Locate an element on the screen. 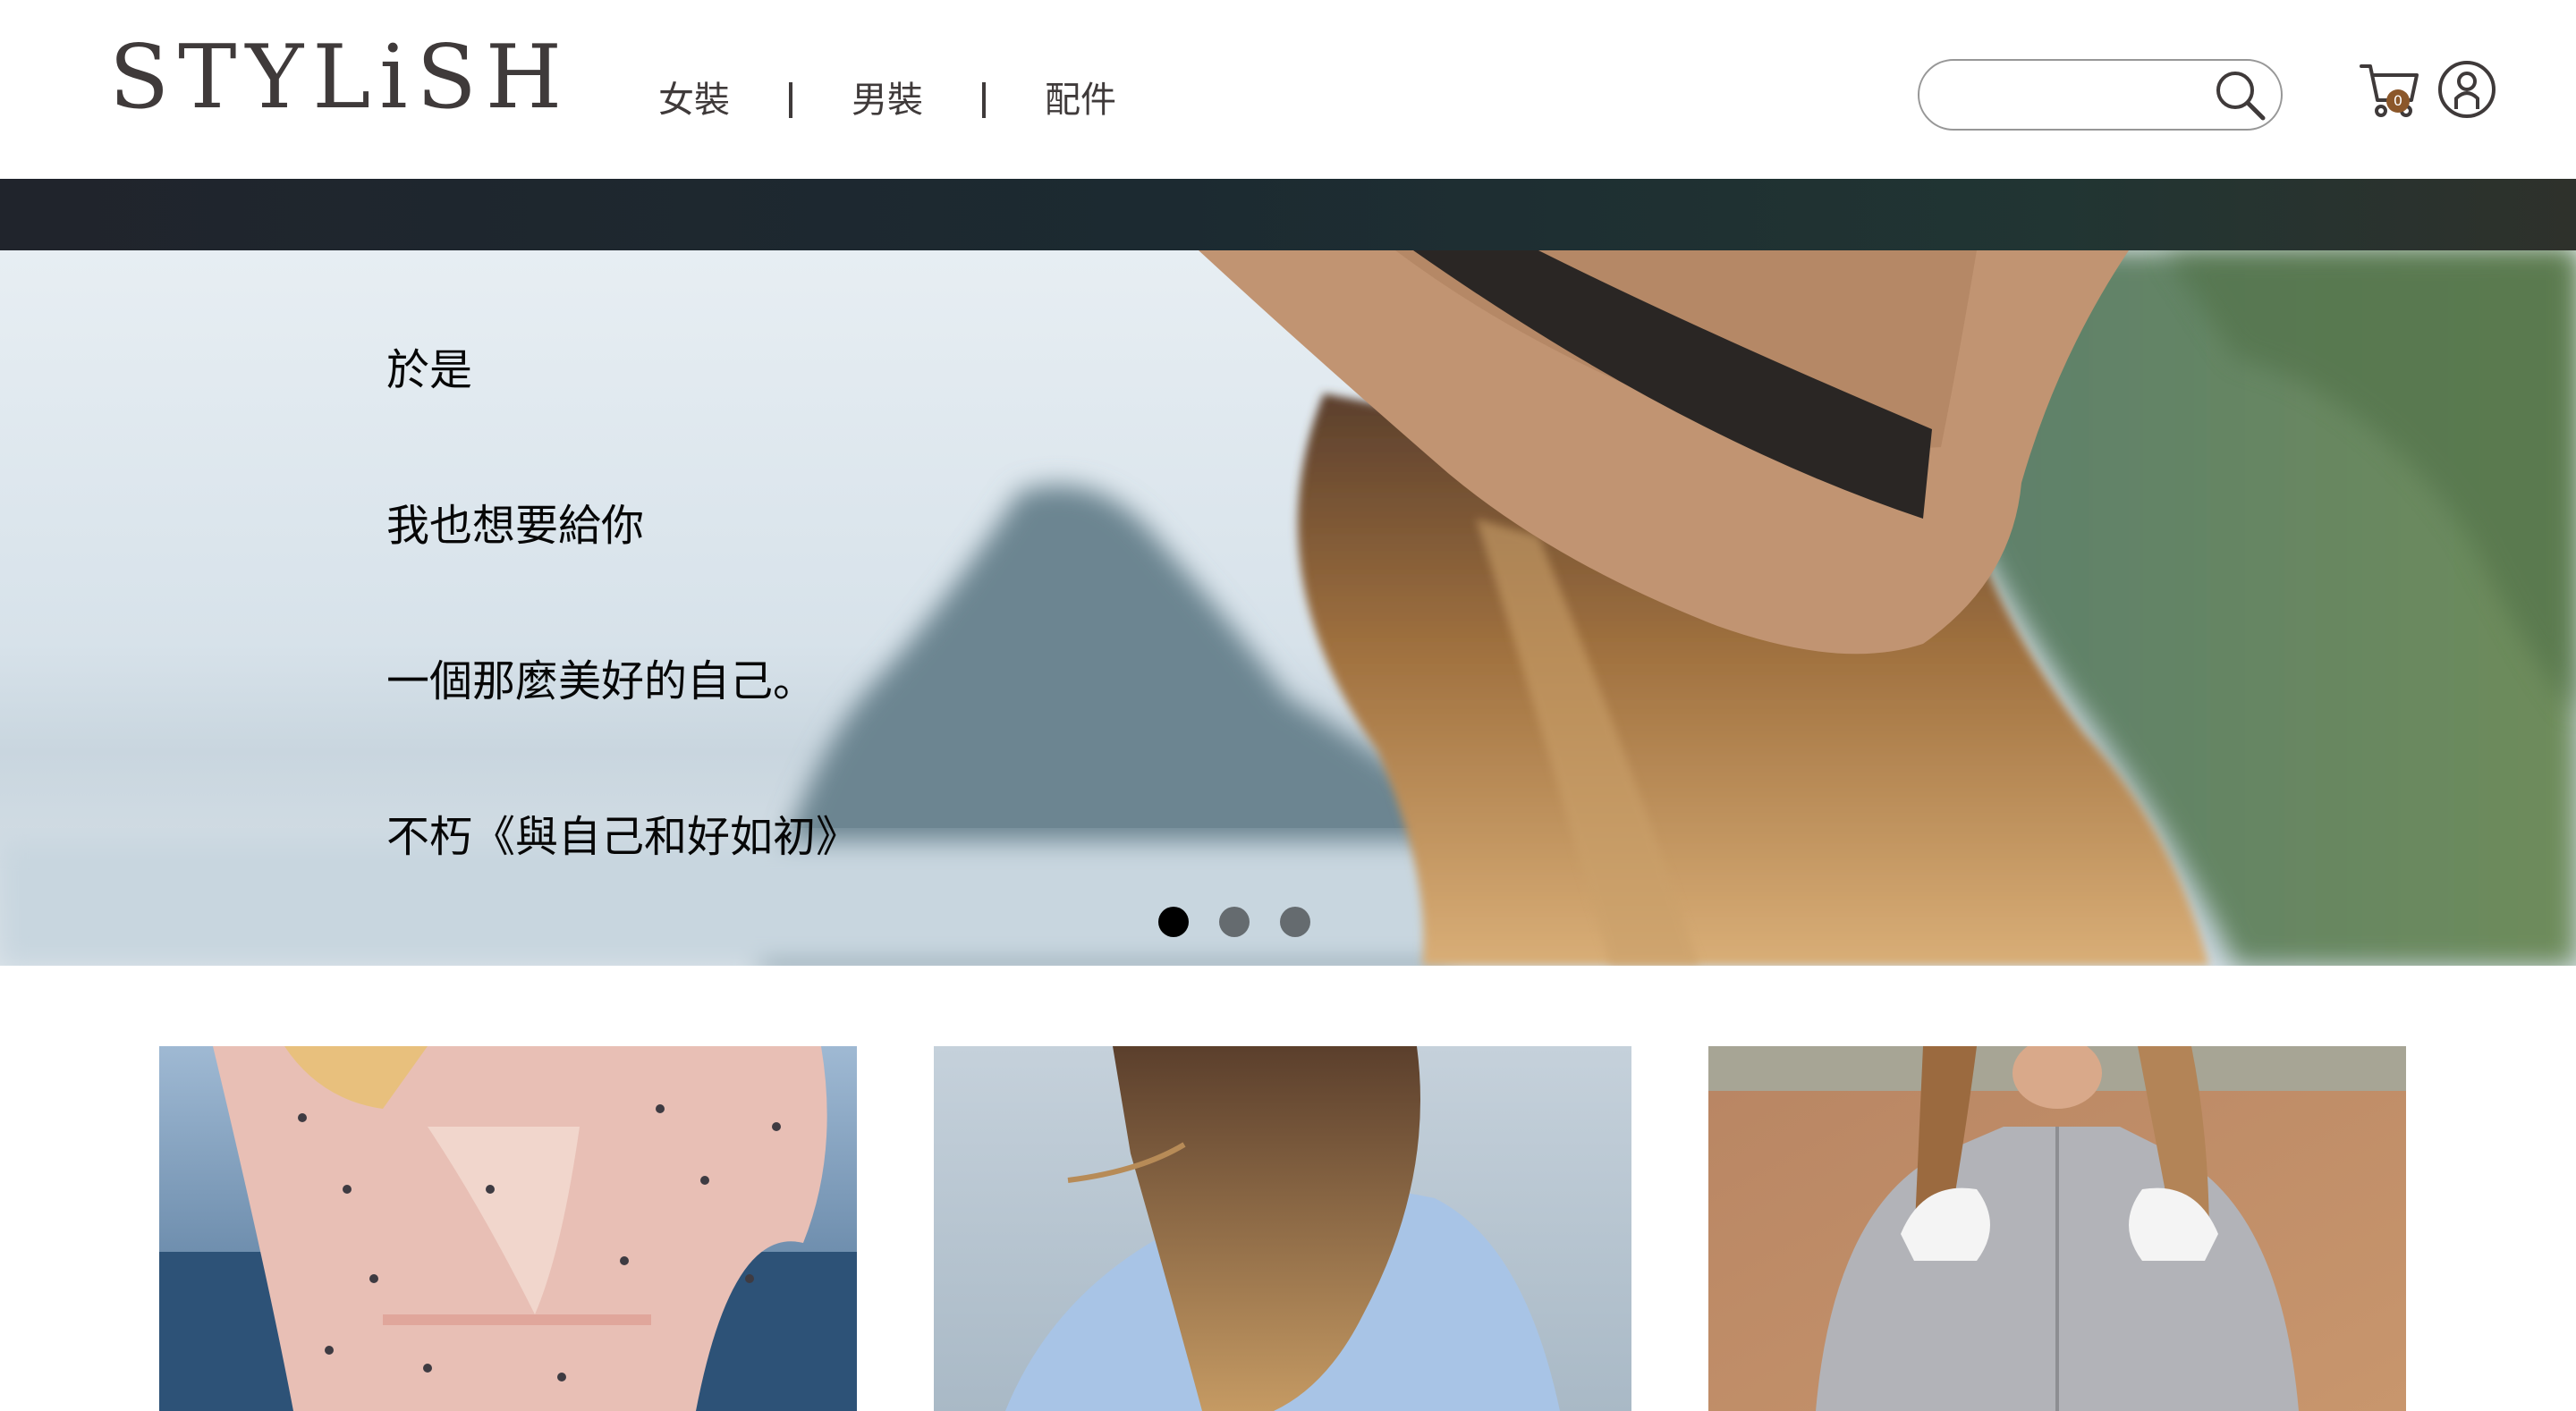  search-box is located at coordinates (2100, 95).